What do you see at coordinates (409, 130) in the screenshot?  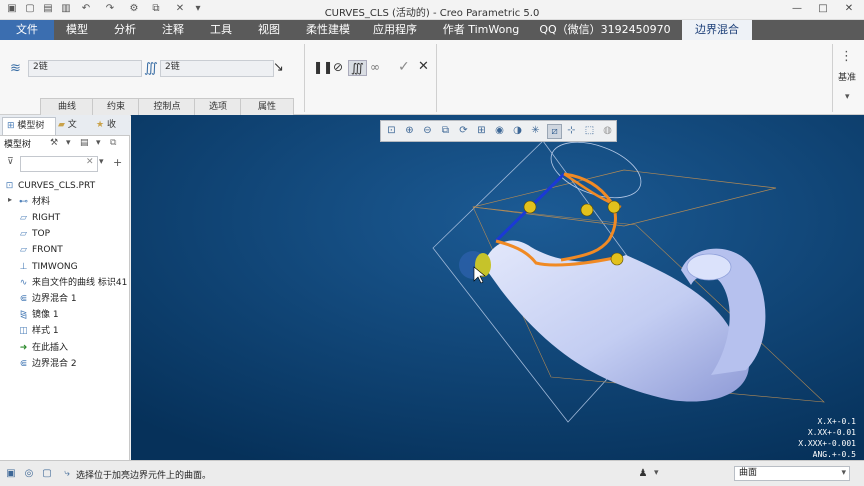 I see `zoom-in-icon: ⊕` at bounding box center [409, 130].